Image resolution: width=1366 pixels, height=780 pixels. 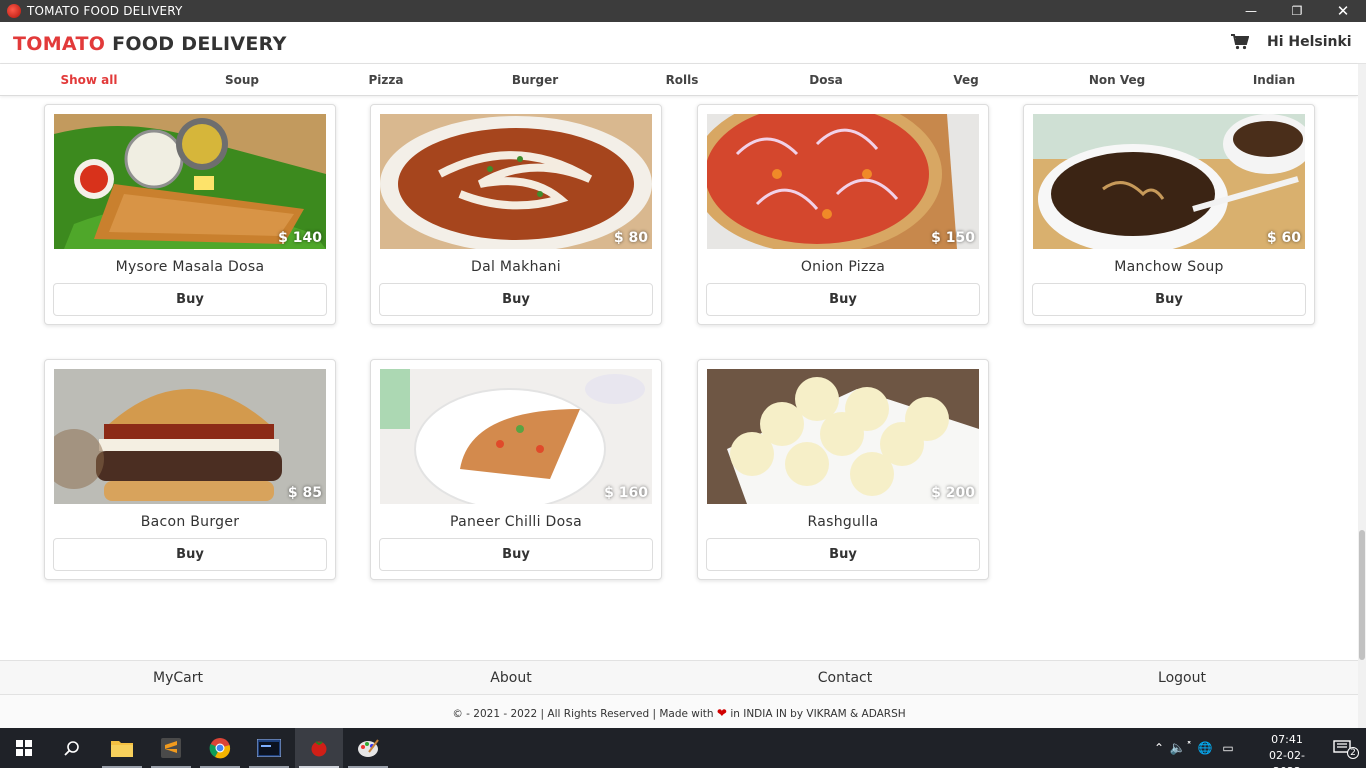 I want to click on product-name: Mysore Masala Dosa, so click(x=190, y=267).